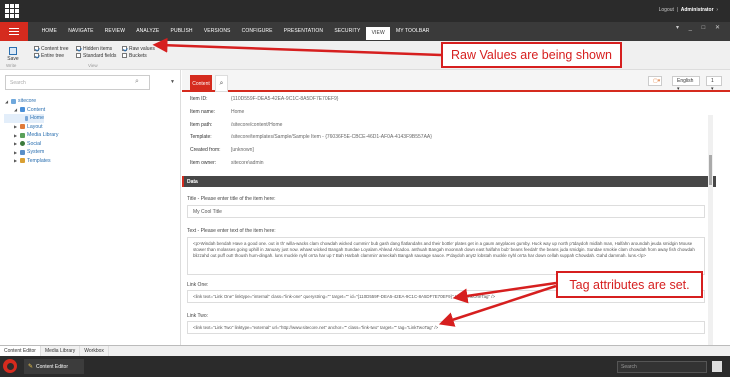 The height and width of the screenshot is (377, 730). Describe the element at coordinates (205, 150) in the screenshot. I see `info-label-created: Created from:` at that location.